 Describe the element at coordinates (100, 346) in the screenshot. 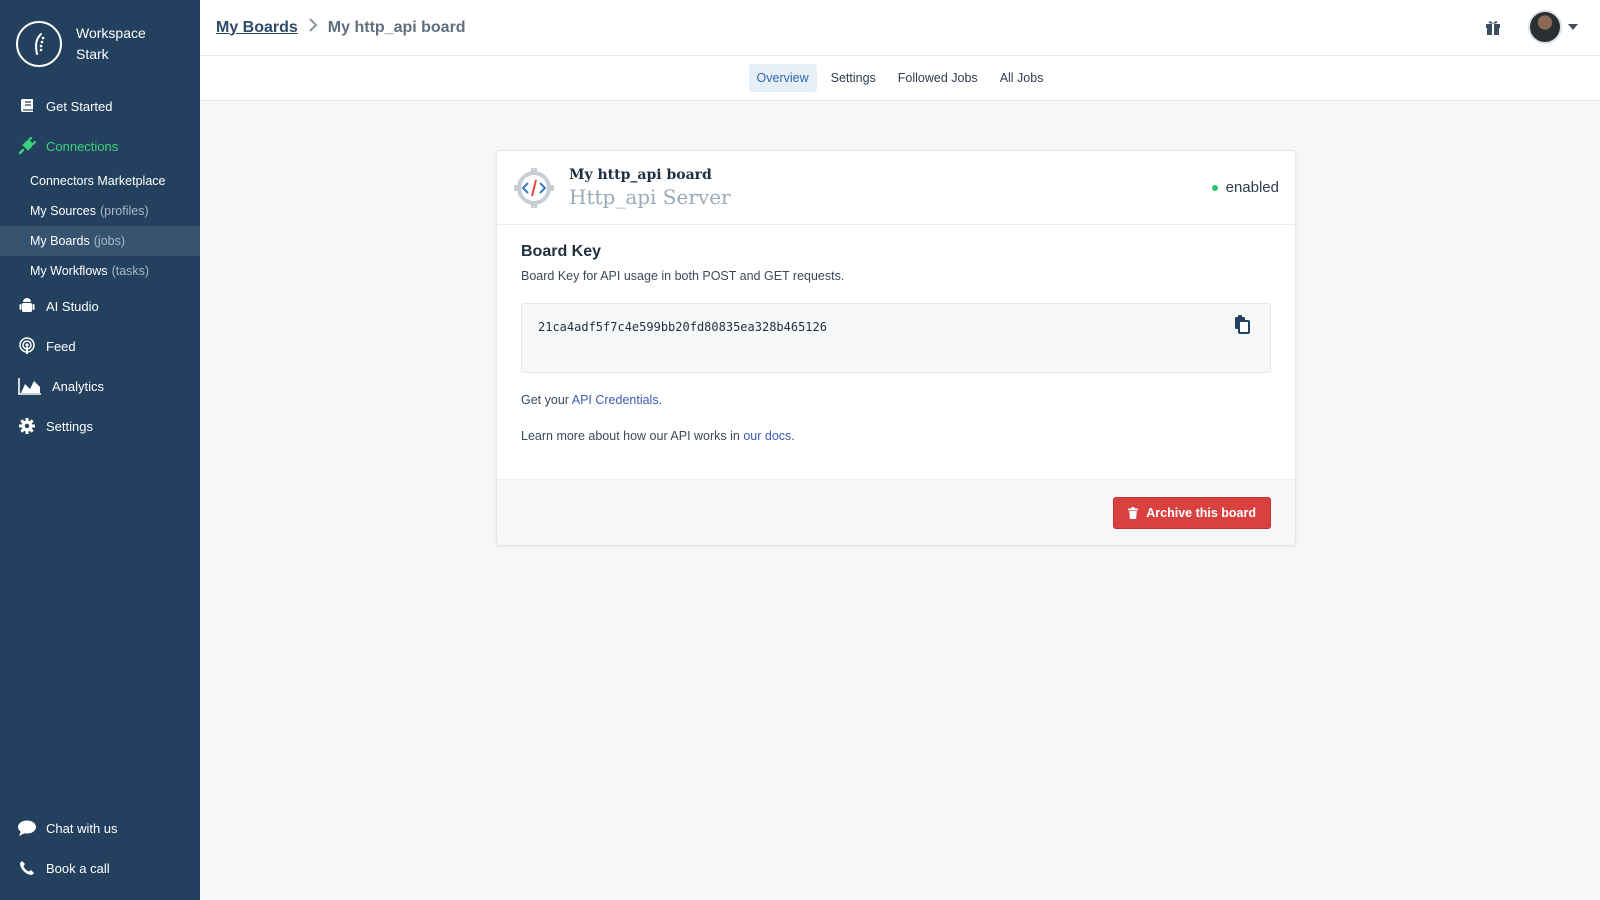

I see `sidebar-item-feed: Feed` at that location.